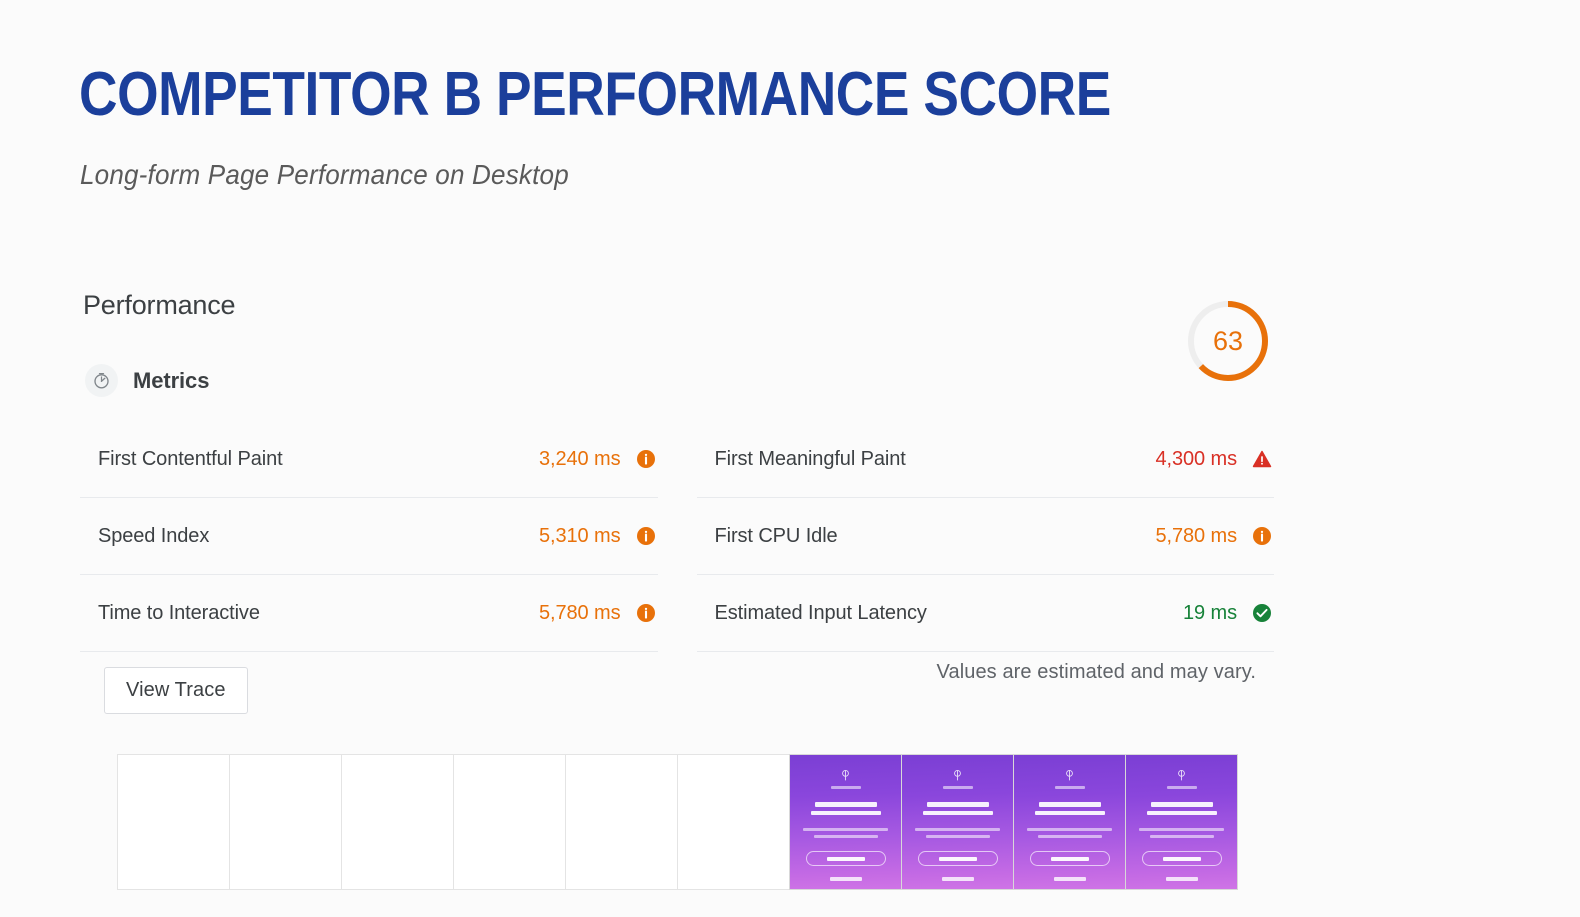  I want to click on metrics-section-header: Metrics, so click(147, 380).